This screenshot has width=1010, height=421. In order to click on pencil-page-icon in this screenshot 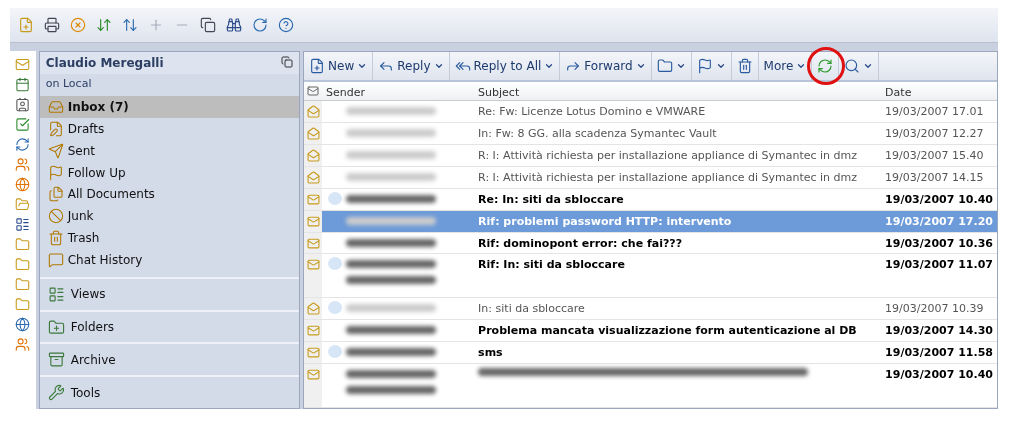, I will do `click(55, 128)`.